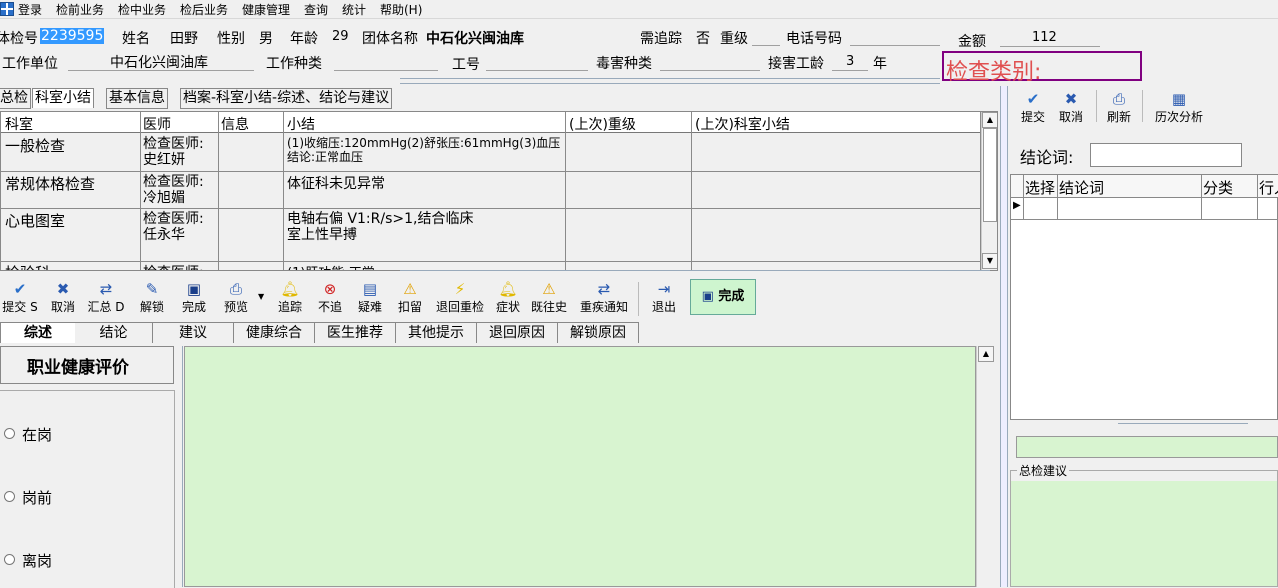 This screenshot has height=588, width=1278. Describe the element at coordinates (80, 9) in the screenshot. I see `menu-pre-exam: 检前业务` at that location.